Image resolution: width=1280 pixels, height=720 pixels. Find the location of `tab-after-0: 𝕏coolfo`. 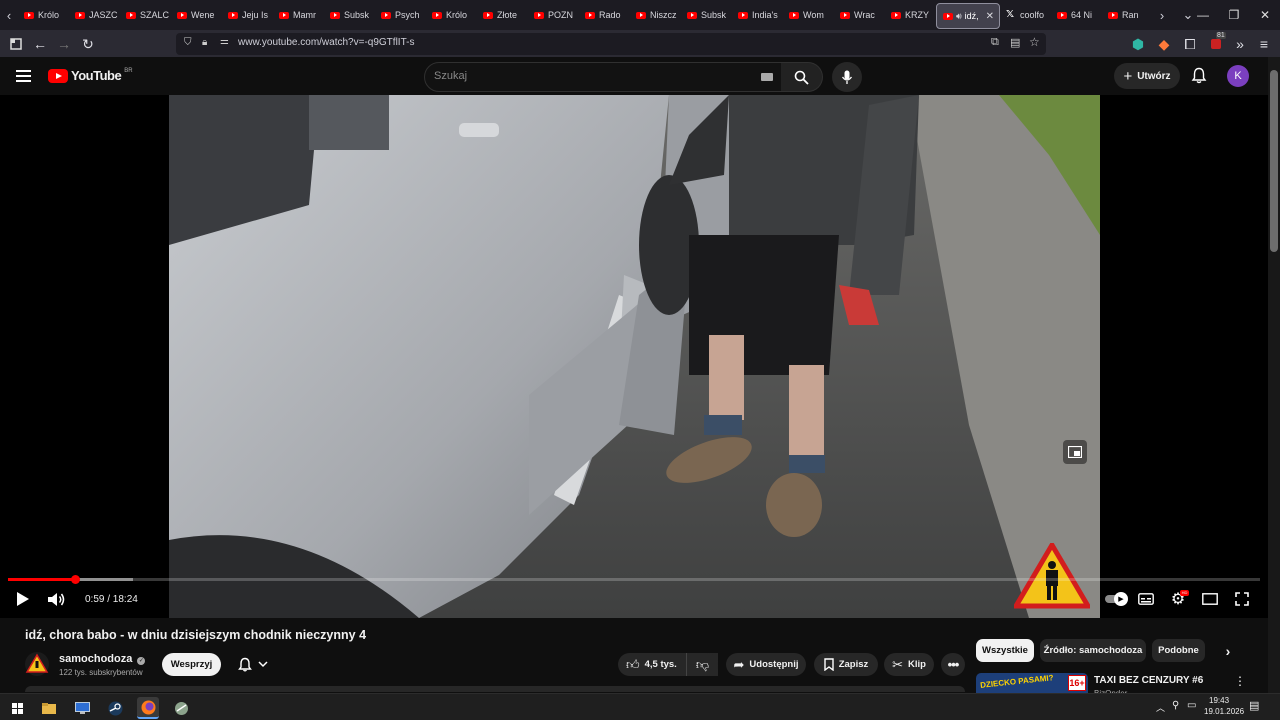

tab-after-0: 𝕏coolfo is located at coordinates (1025, 15).